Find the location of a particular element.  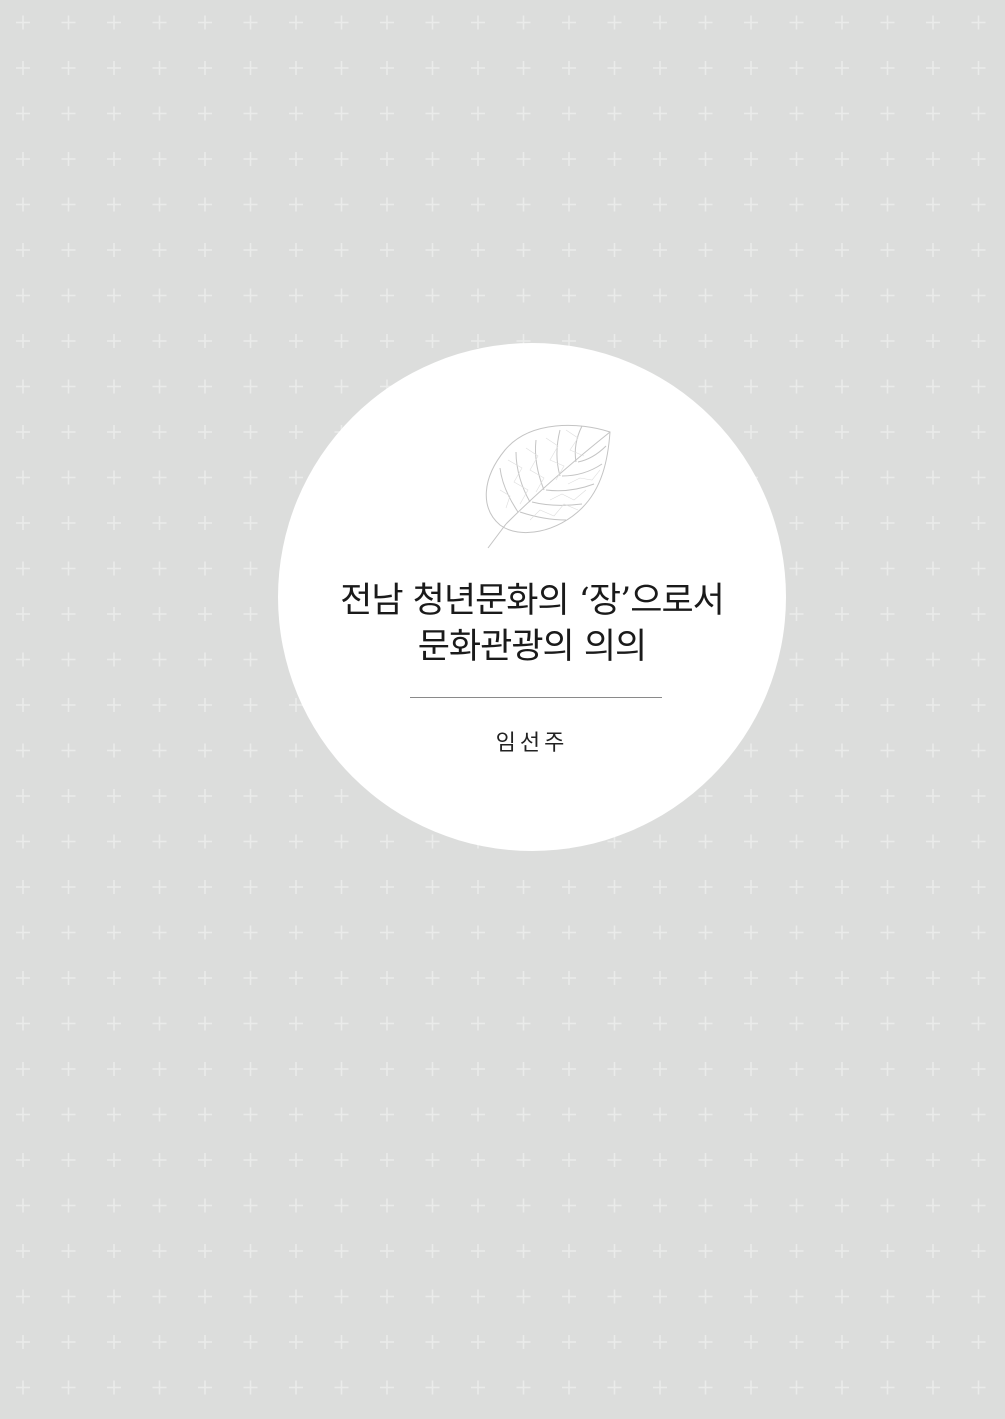

author-name: 임선주 is located at coordinates (532, 743).